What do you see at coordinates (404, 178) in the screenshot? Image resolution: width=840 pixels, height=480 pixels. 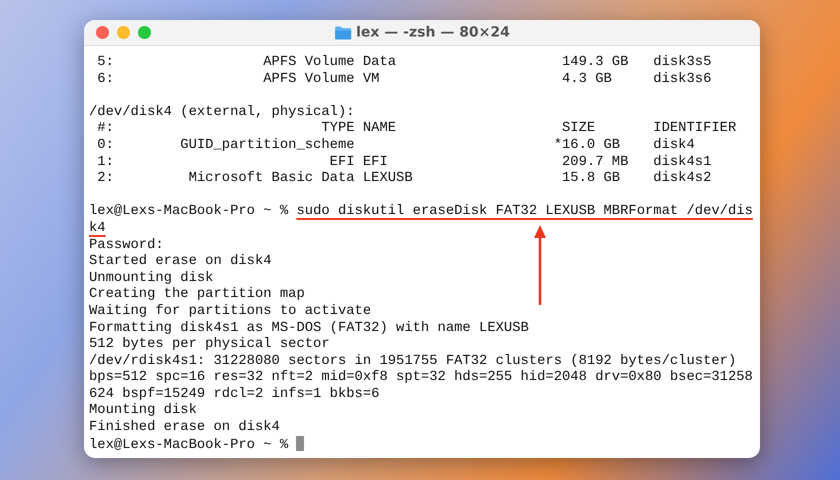 I see `output-line: 2: Microsoft Basic Data LEXUSB 15.8 GB disk4s2` at bounding box center [404, 178].